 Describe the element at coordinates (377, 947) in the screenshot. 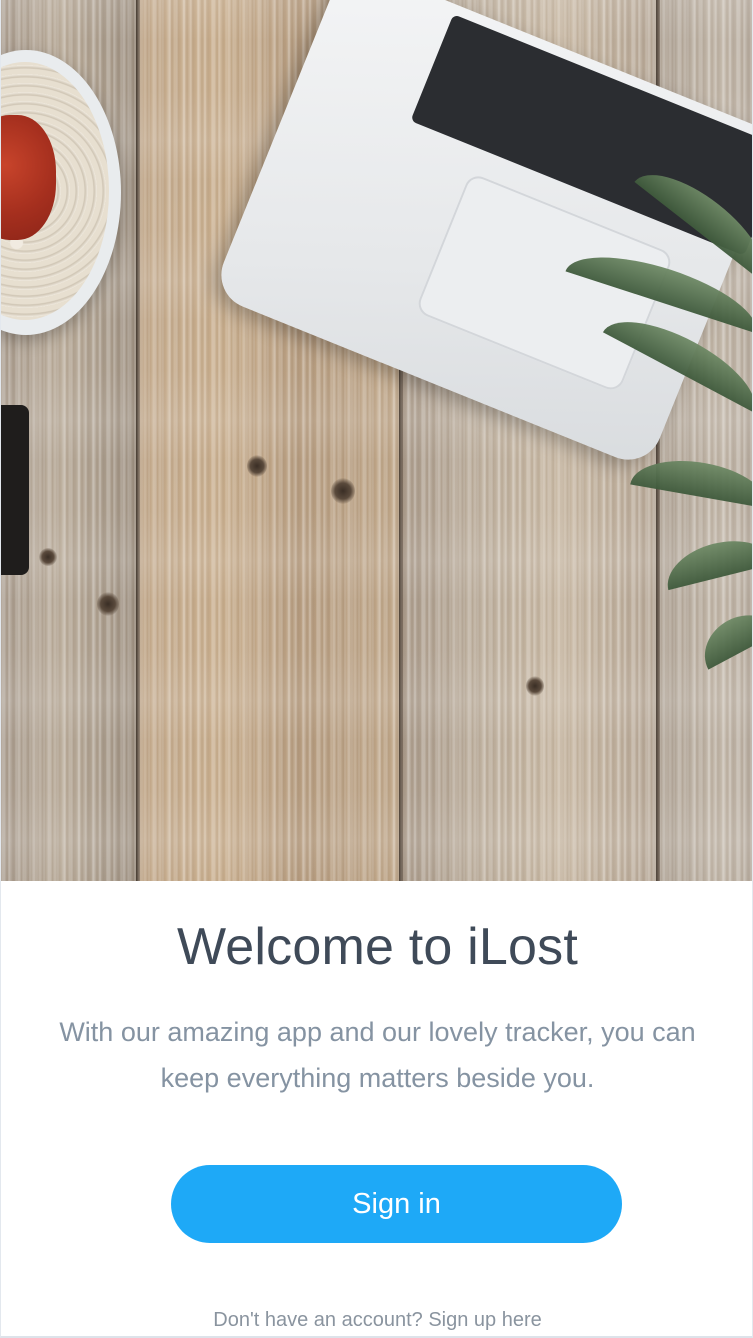

I see `welcome-title: Welcome to iLost` at that location.